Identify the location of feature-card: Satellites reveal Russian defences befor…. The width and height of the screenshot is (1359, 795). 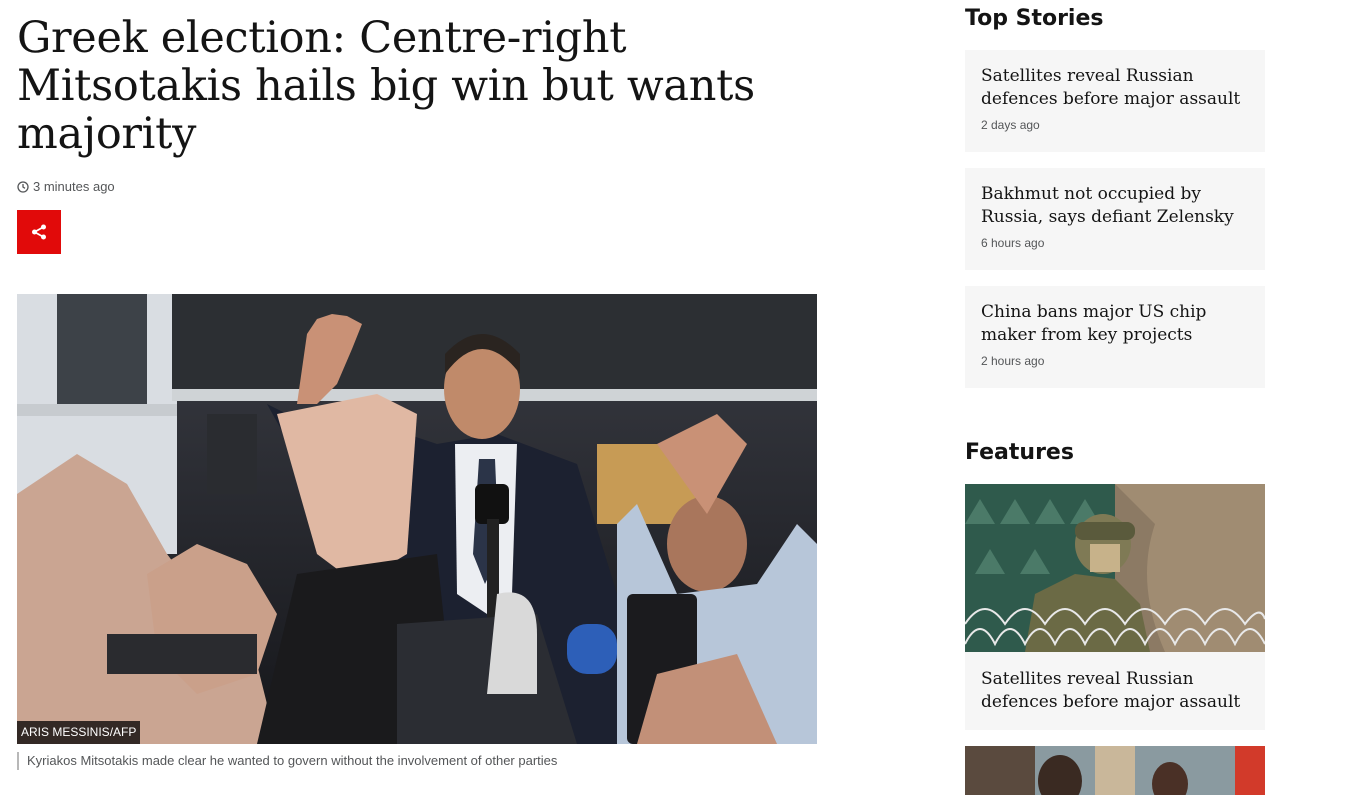
(1115, 691).